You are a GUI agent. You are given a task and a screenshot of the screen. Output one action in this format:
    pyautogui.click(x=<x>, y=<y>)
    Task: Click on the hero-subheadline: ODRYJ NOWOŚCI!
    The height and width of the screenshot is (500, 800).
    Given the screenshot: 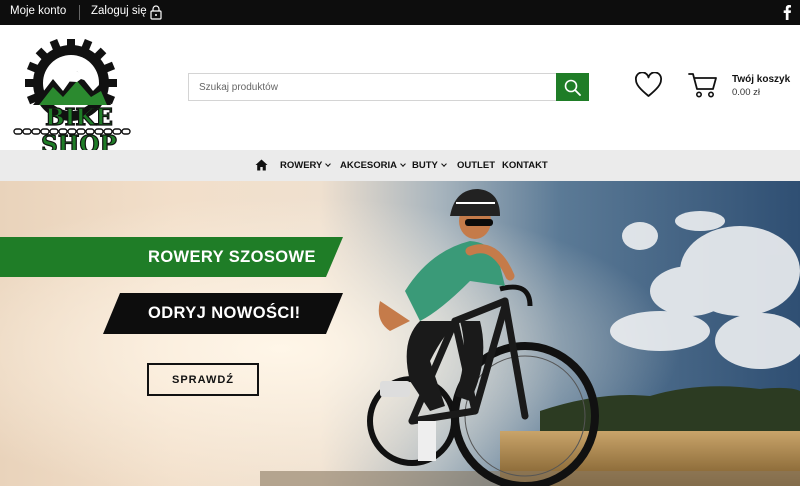 What is the action you would take?
    pyautogui.click(x=224, y=313)
    